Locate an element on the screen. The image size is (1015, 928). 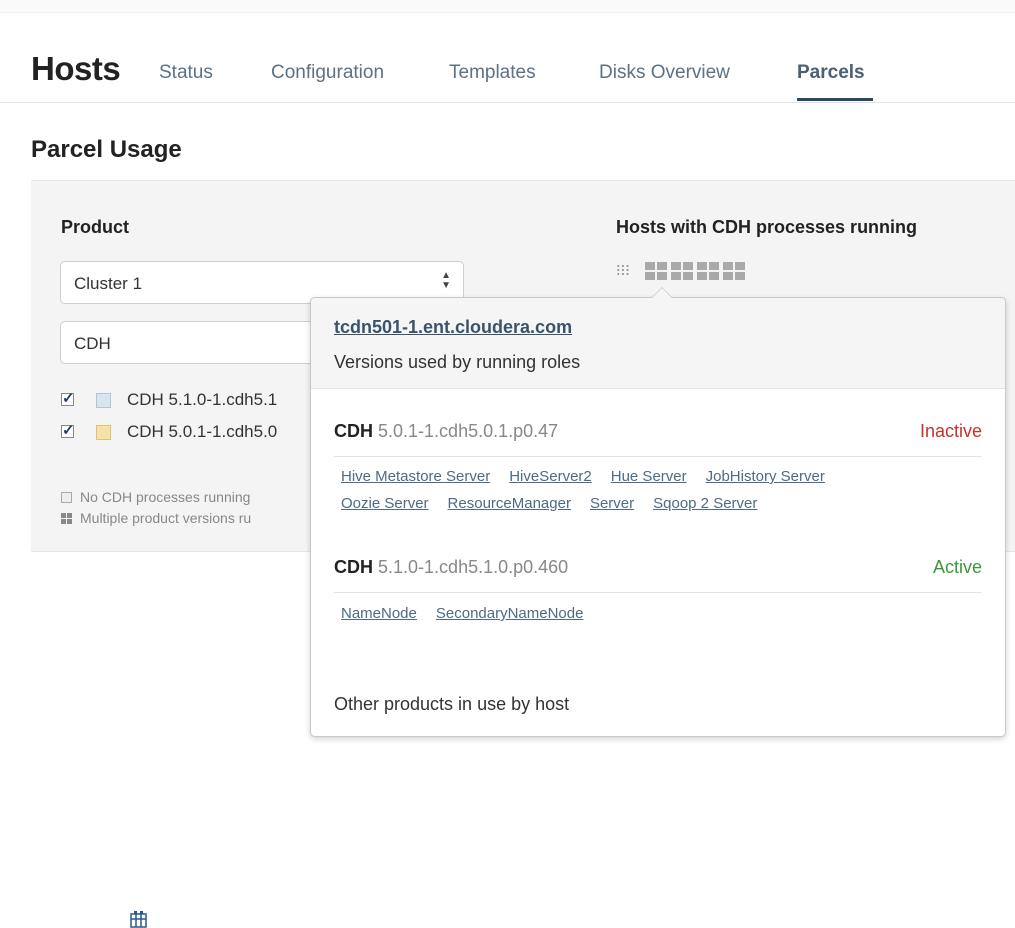
debug-grid-icon is located at coordinates (138, 919).